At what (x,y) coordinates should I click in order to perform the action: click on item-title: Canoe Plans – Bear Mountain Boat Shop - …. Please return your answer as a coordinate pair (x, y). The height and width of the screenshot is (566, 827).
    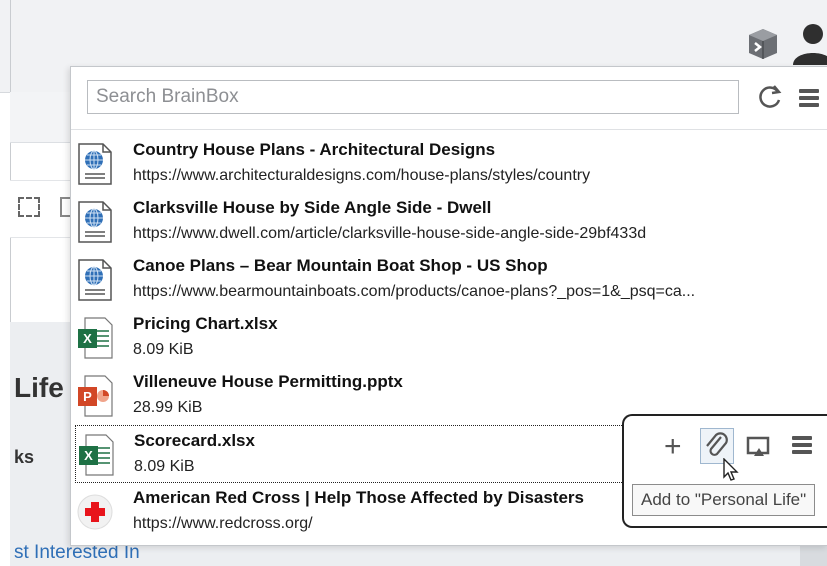
    Looking at the image, I should click on (340, 265).